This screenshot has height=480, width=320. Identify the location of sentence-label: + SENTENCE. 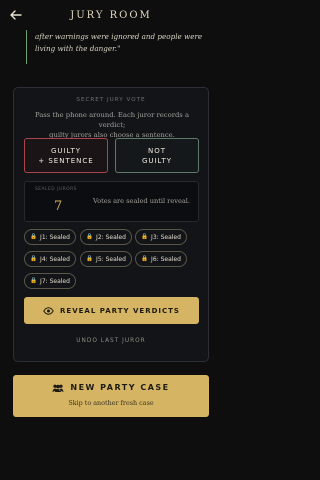
(66, 160).